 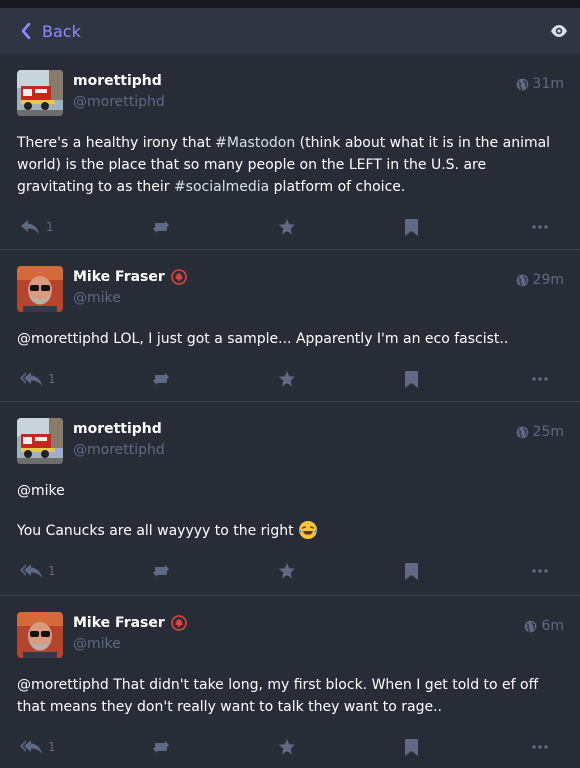 I want to click on hashtag-link: #Mastodon, so click(x=255, y=143).